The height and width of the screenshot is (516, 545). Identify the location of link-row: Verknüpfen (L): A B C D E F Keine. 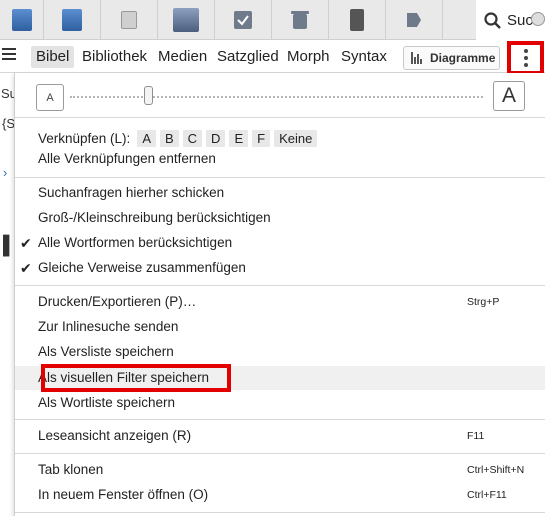
(178, 138).